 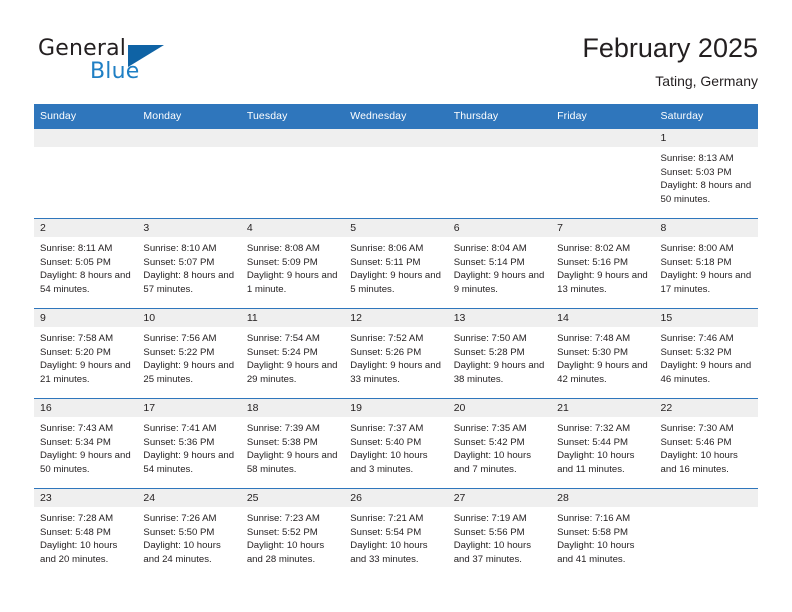 What do you see at coordinates (593, 532) in the screenshot?
I see `sunset-text: Sunset: 5:58 PM` at bounding box center [593, 532].